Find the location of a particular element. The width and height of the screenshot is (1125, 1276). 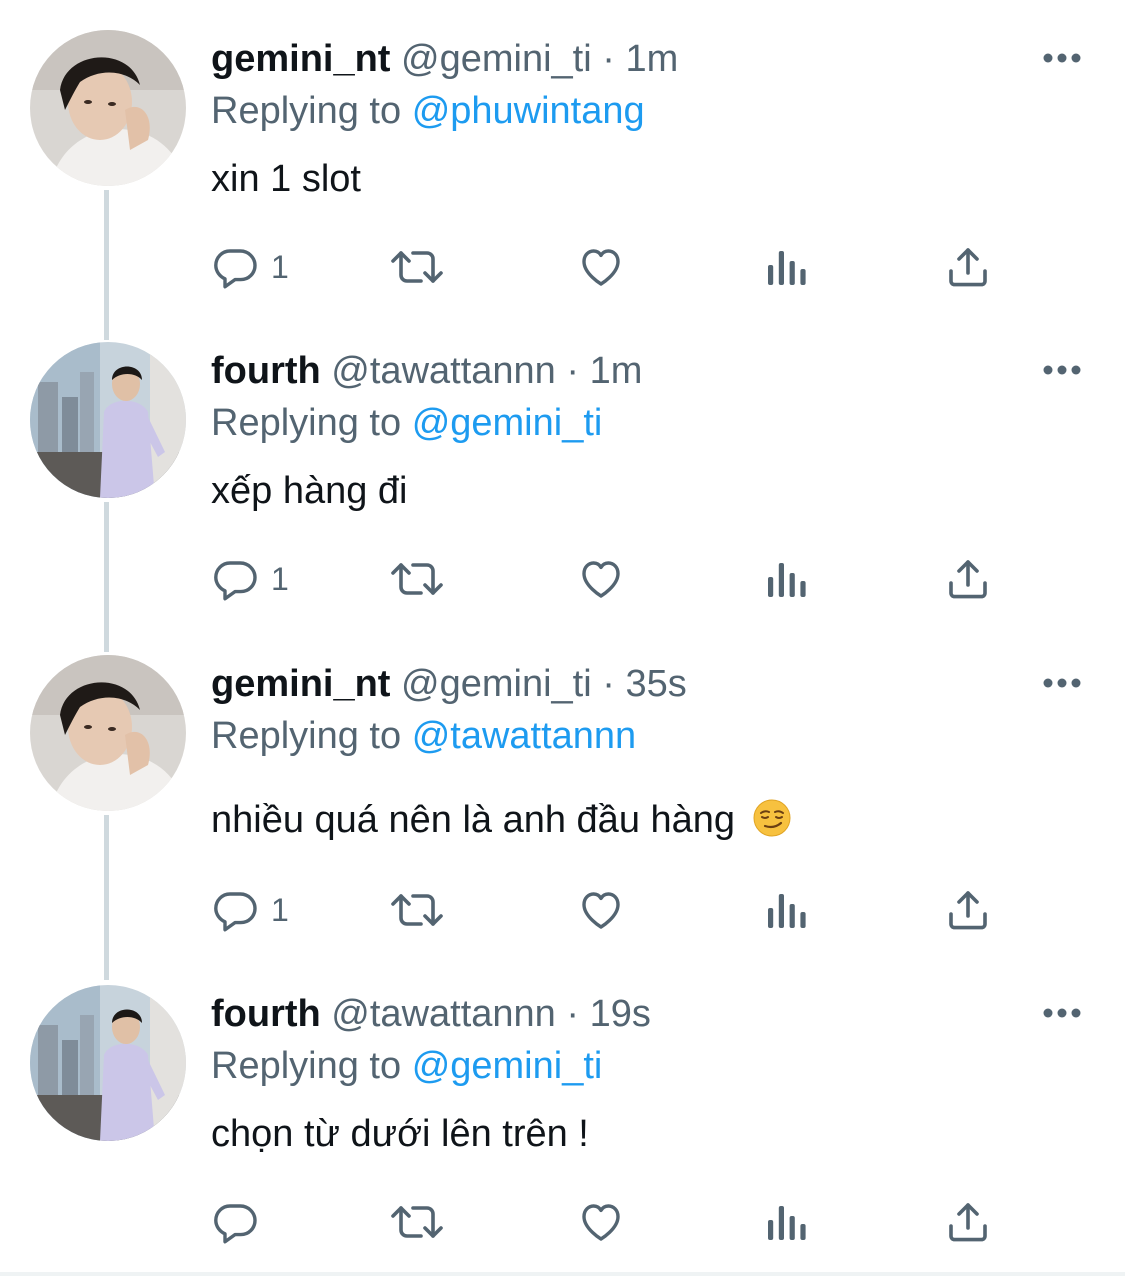

mention-link: @tawattannn is located at coordinates (524, 736).